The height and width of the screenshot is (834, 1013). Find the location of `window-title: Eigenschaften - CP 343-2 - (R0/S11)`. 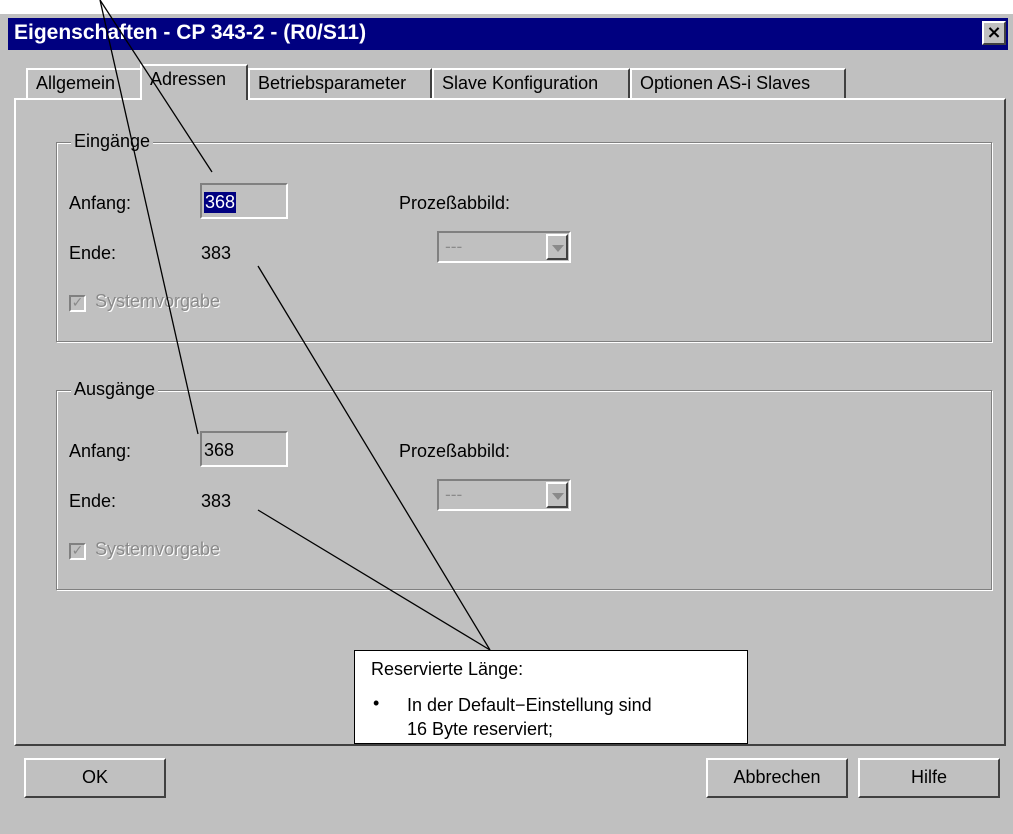

window-title: Eigenschaften - CP 343-2 - (R0/S11) is located at coordinates (190, 32).